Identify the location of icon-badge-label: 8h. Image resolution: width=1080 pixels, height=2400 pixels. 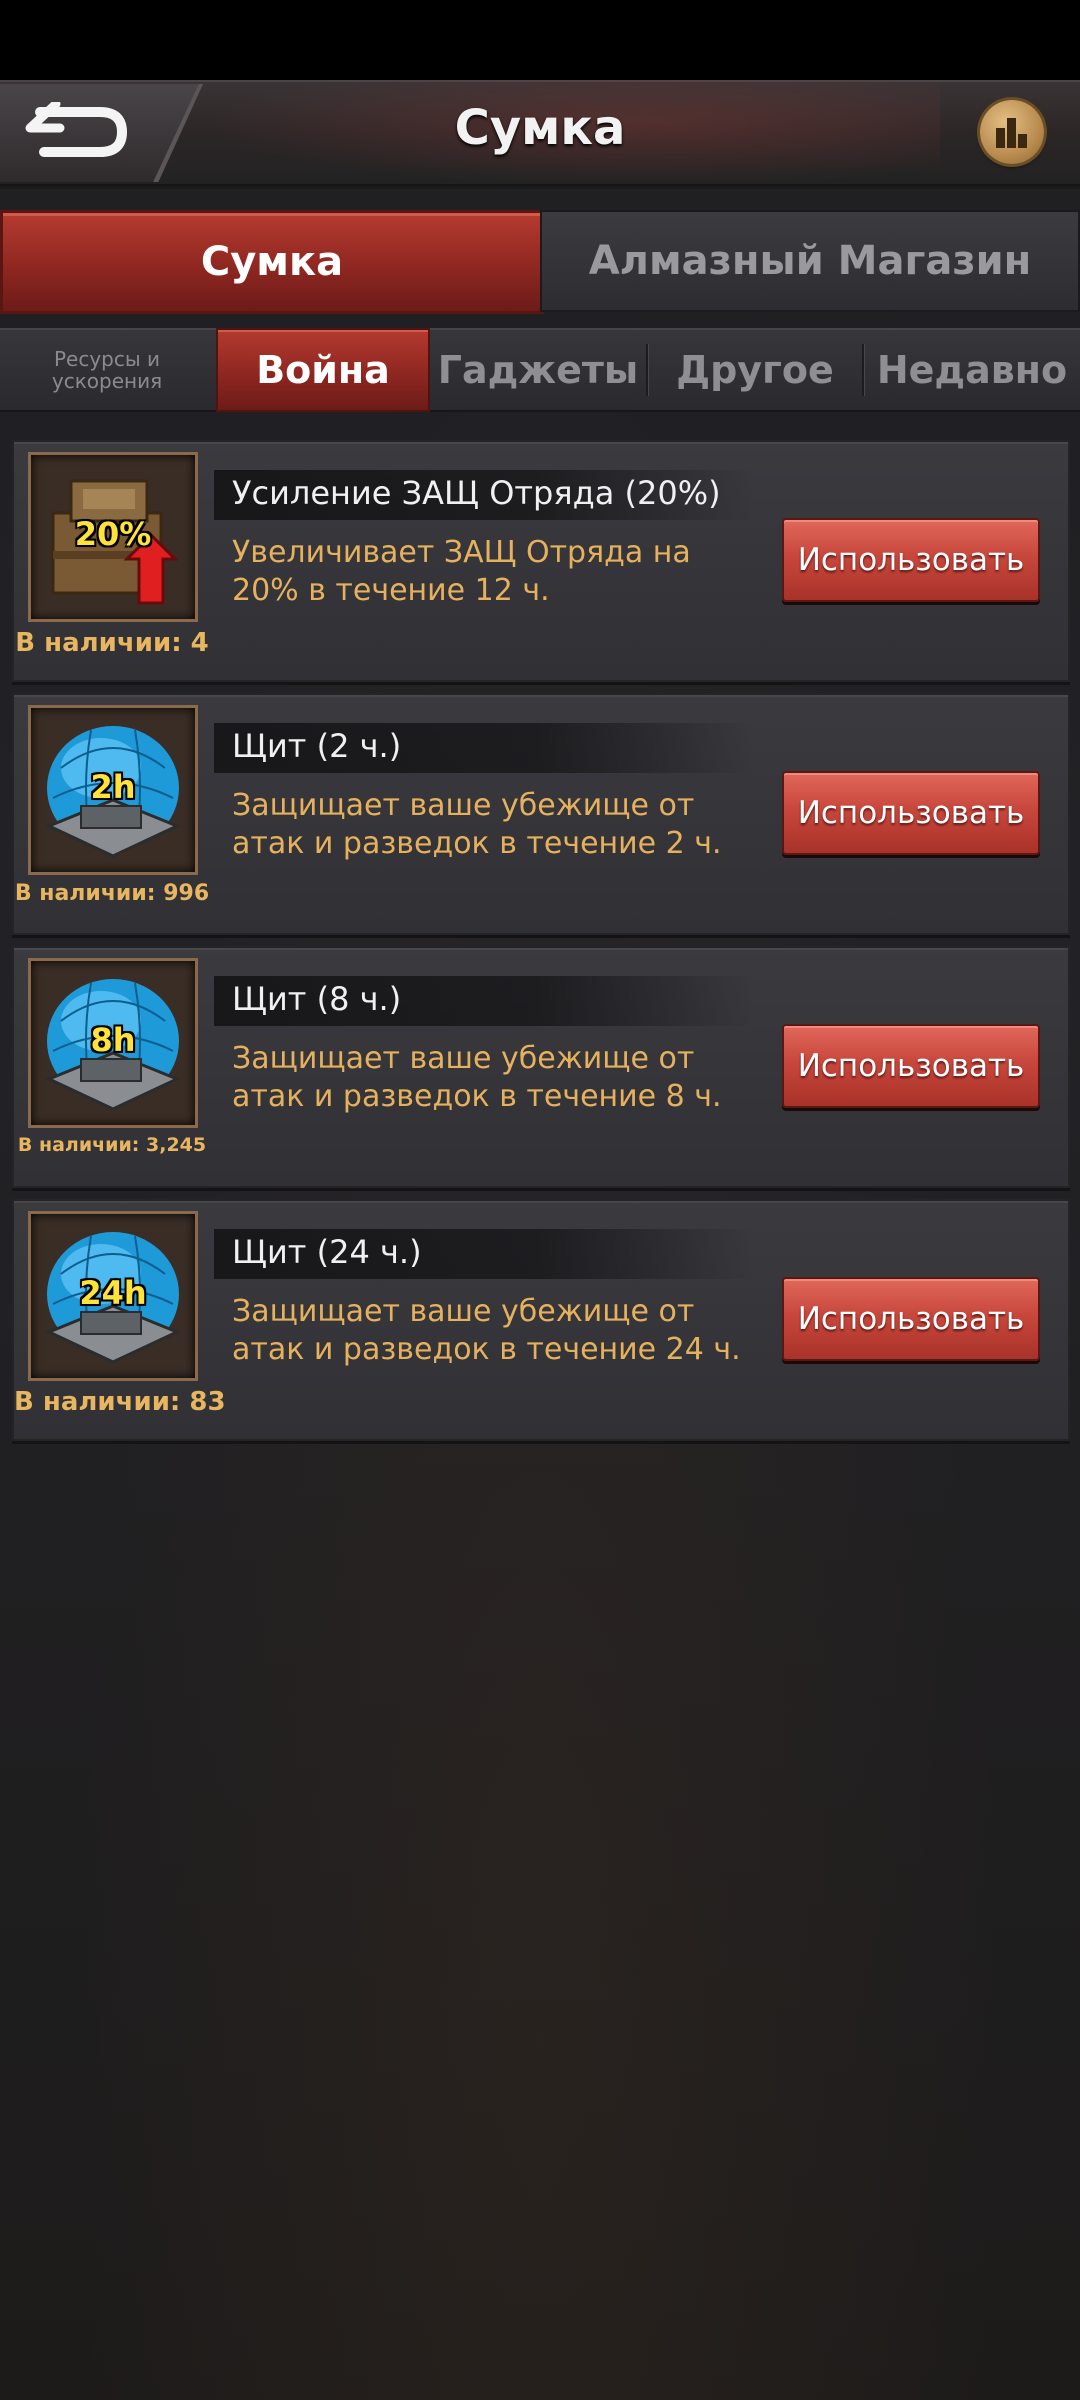
(113, 1040).